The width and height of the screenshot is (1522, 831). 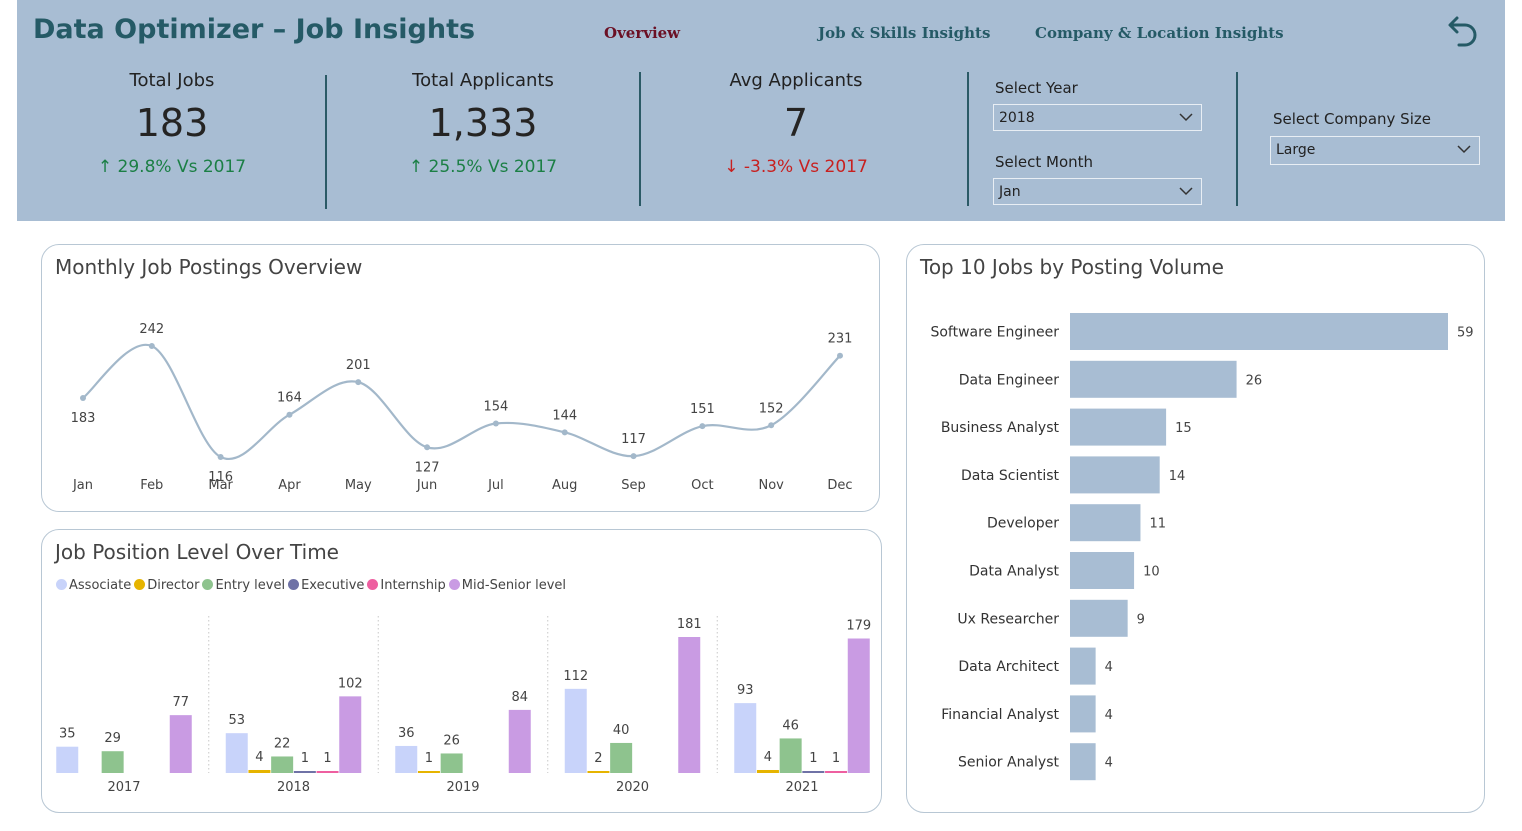 I want to click on data-label: 152, so click(x=771, y=408).